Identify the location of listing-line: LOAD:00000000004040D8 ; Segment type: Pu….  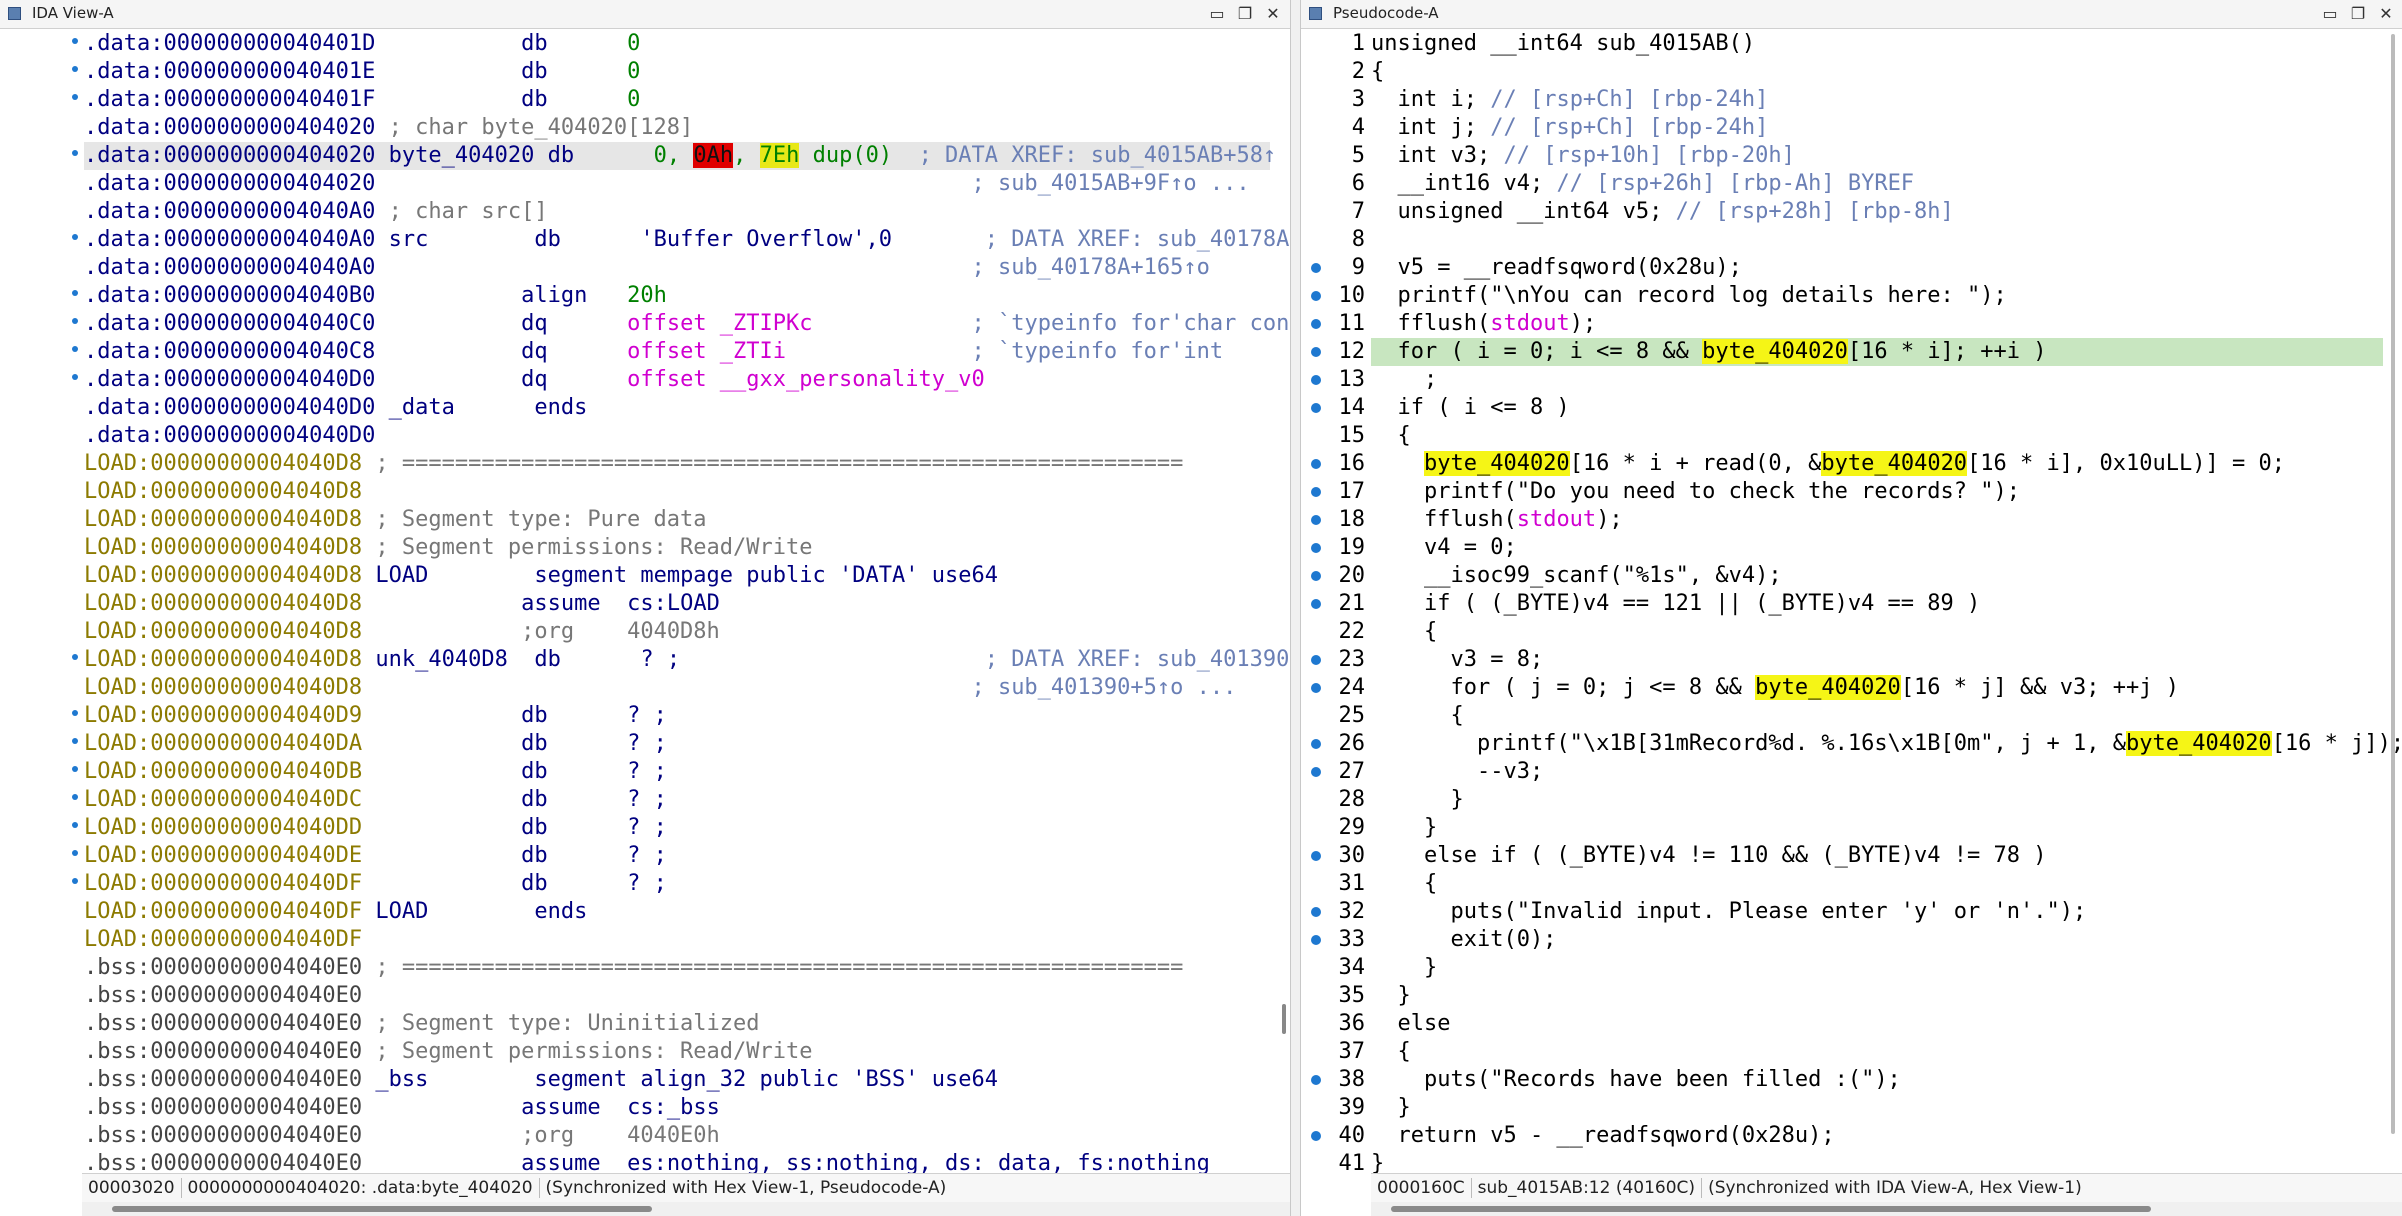
(677, 520).